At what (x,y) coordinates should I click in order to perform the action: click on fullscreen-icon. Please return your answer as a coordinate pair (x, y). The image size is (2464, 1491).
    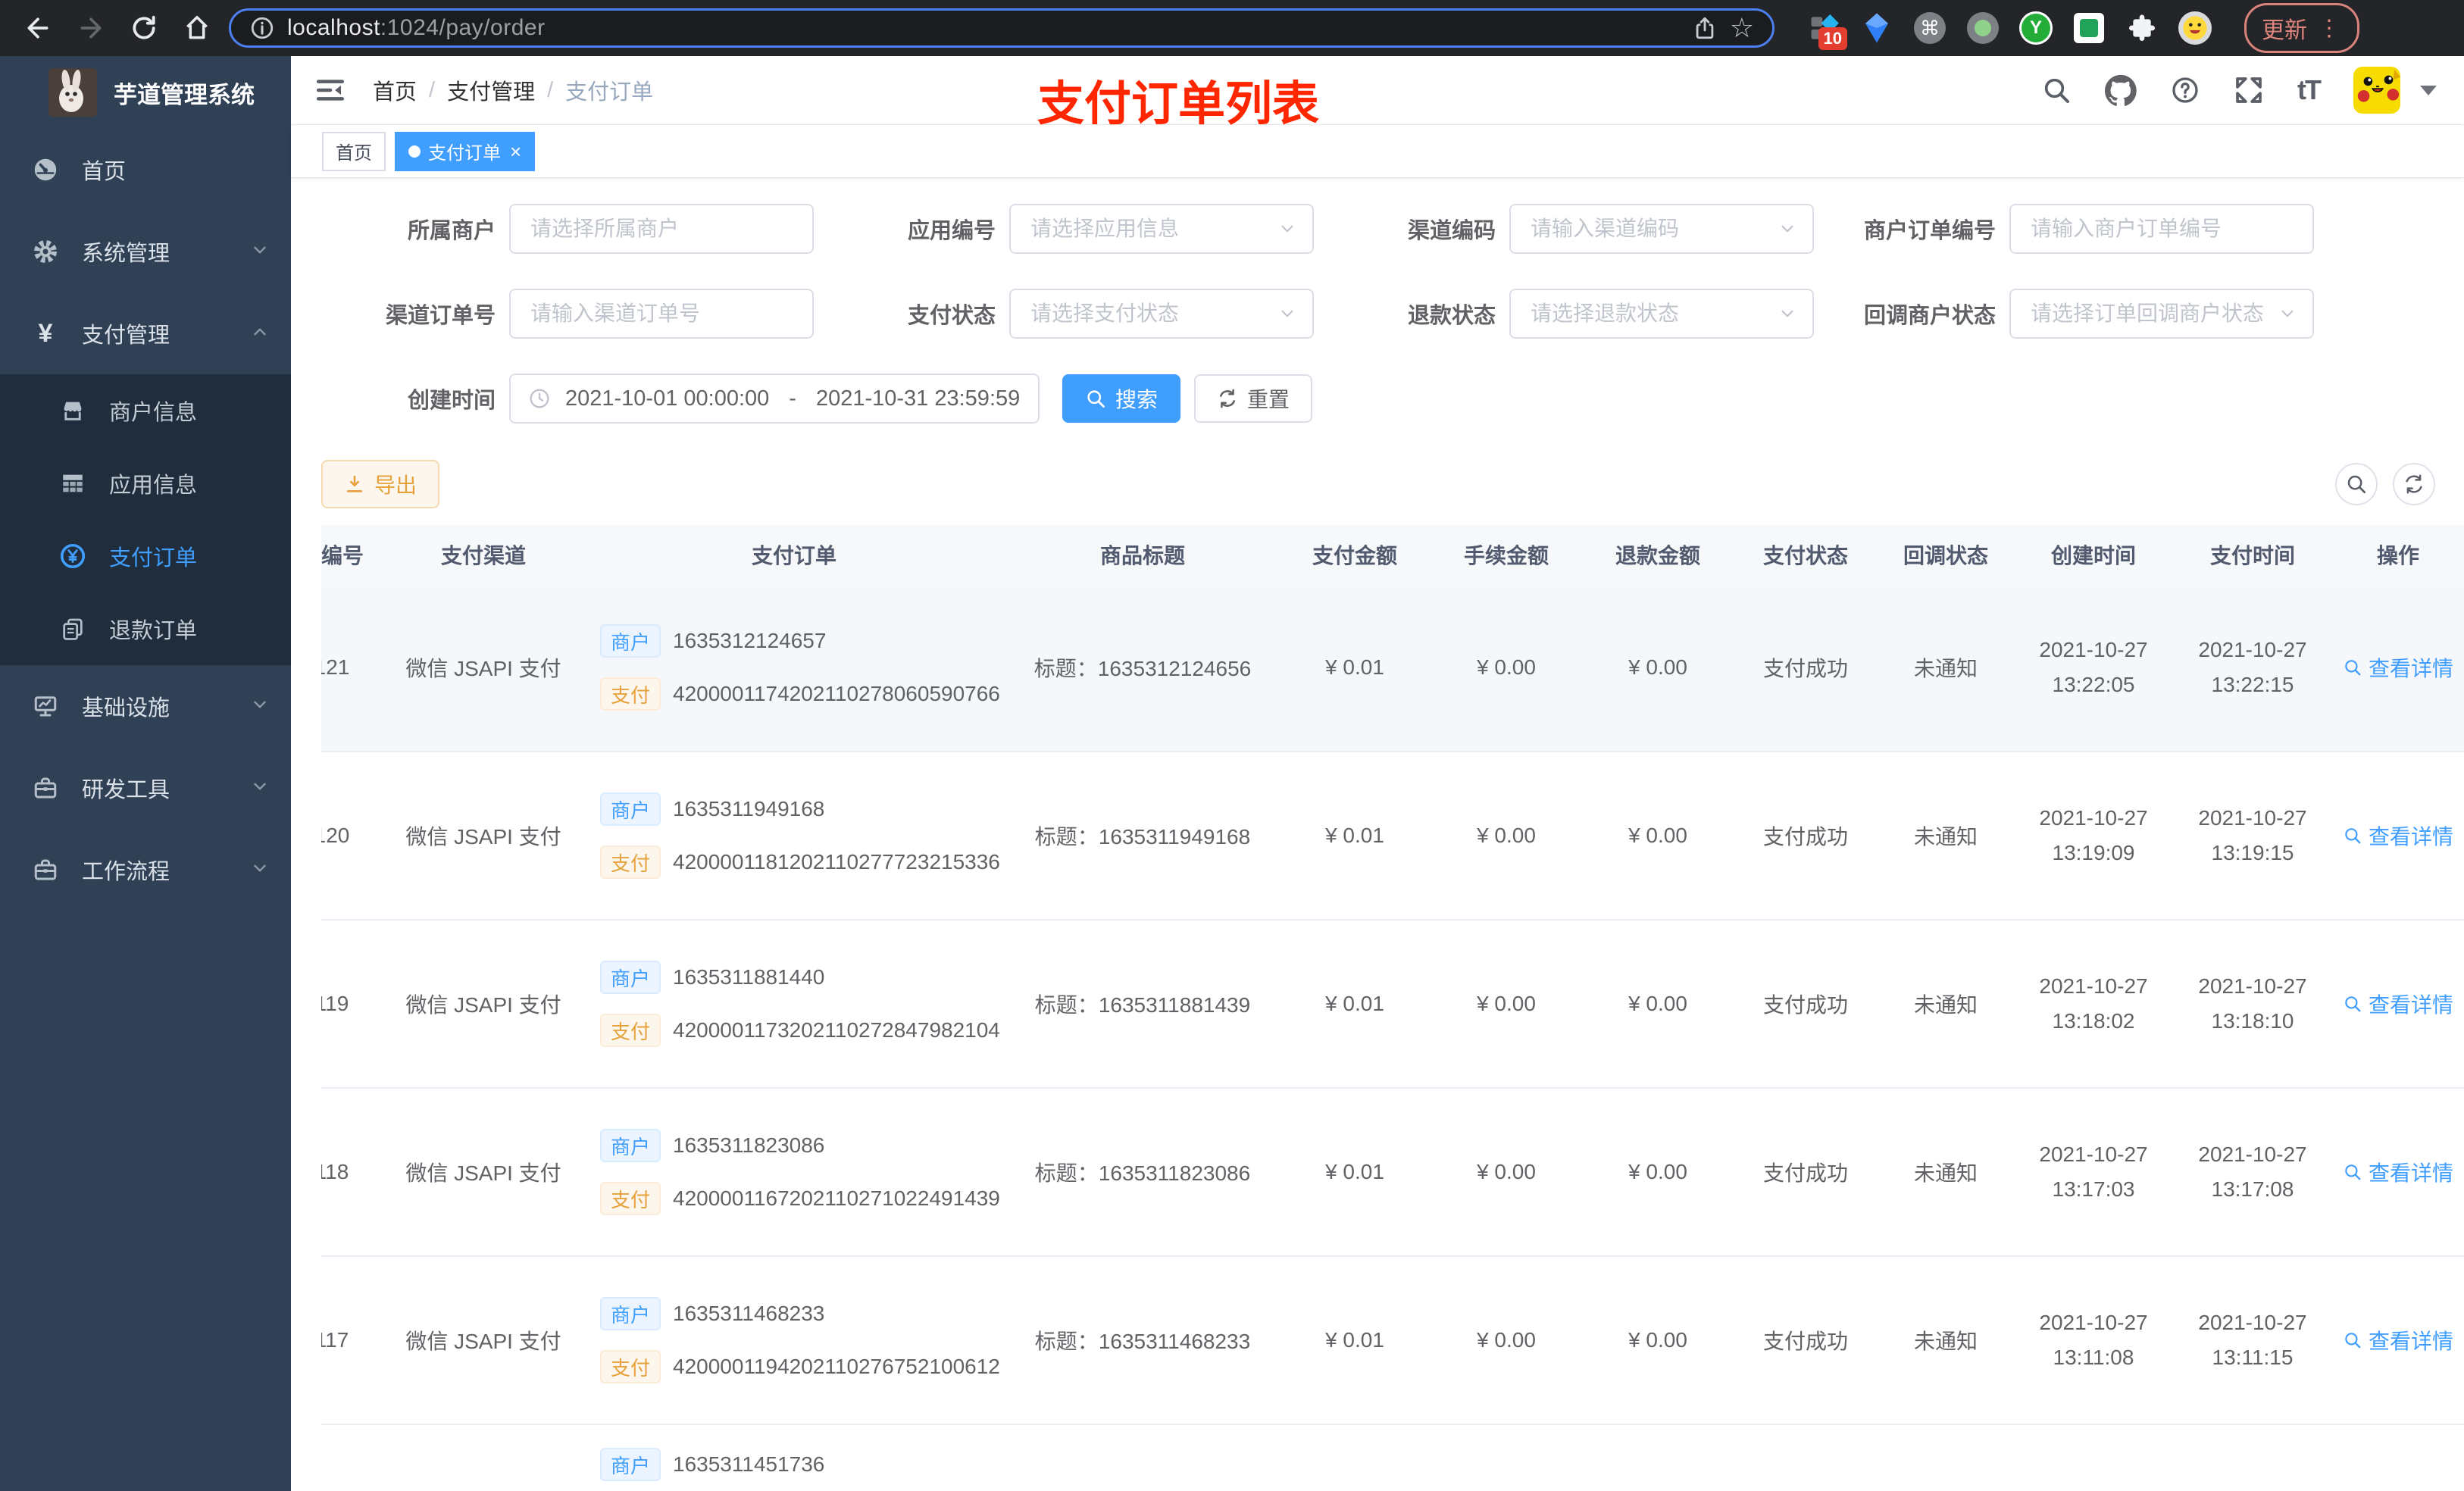
    Looking at the image, I should click on (2249, 90).